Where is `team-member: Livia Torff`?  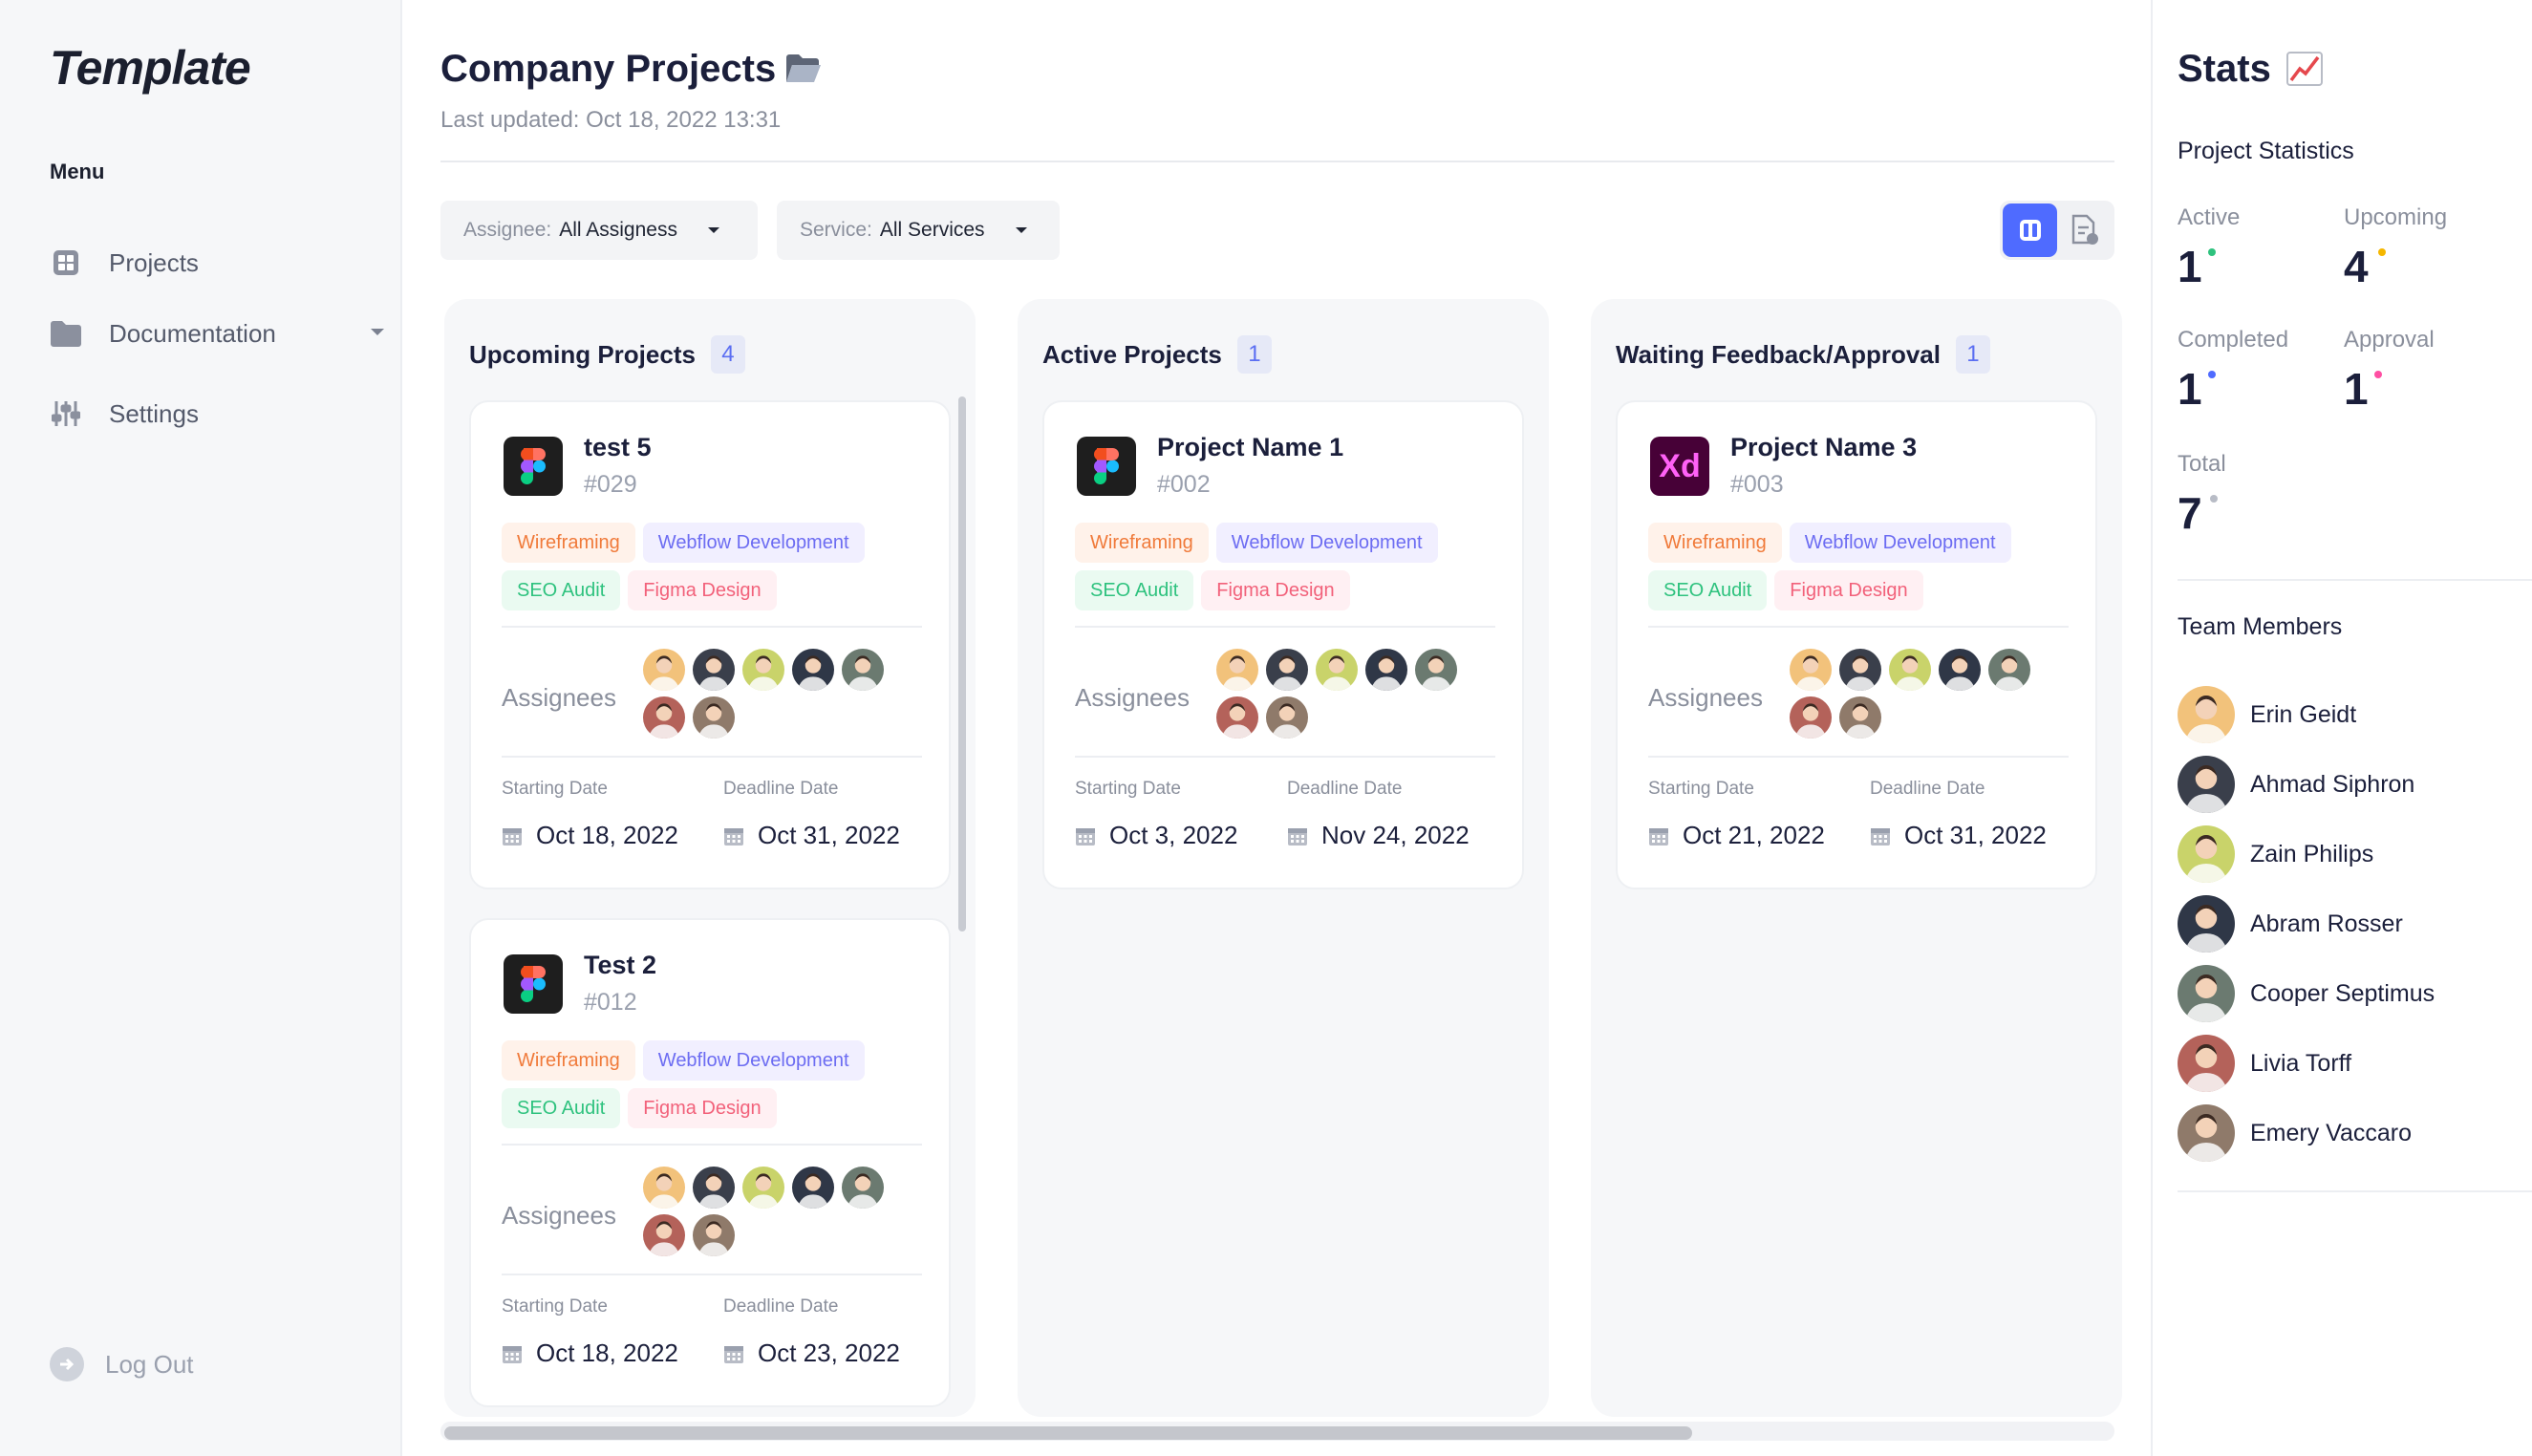
team-member: Livia Torff is located at coordinates (2264, 1063).